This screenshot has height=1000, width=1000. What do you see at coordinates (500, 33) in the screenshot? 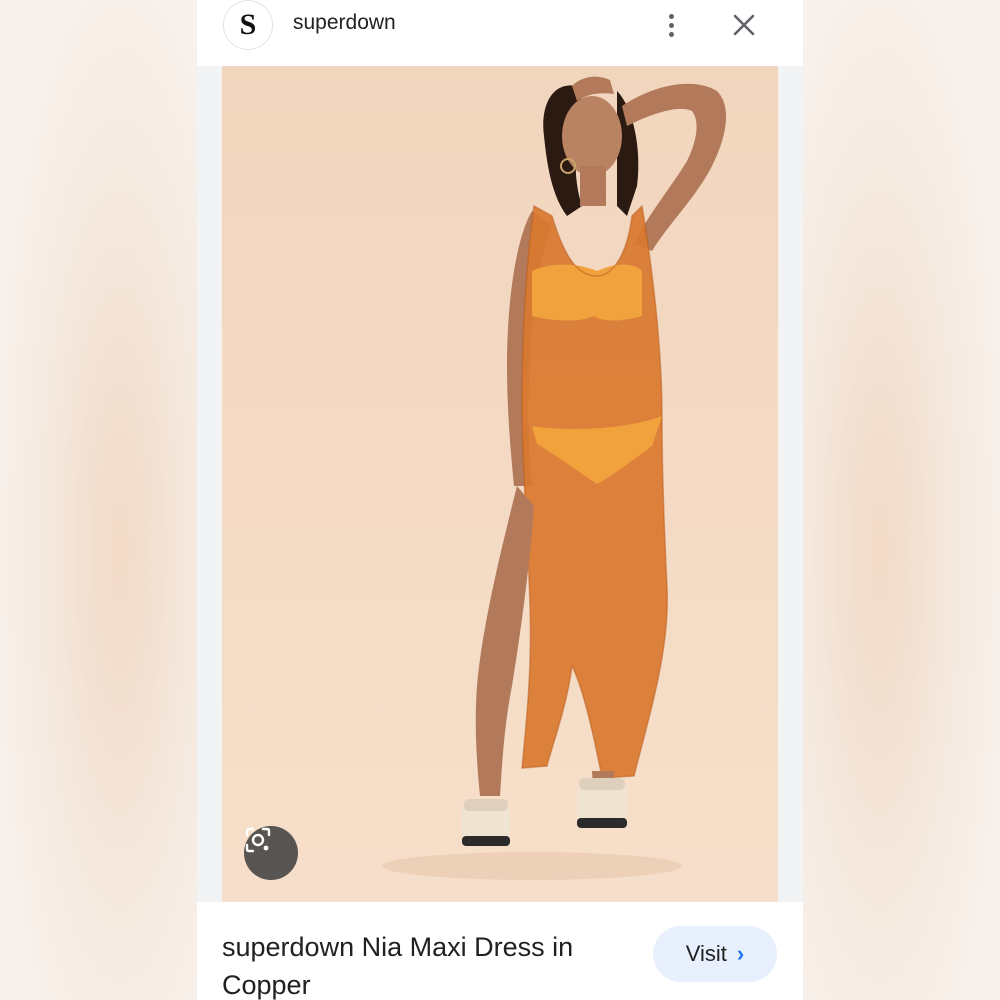
I see `preview-header: S superdown` at bounding box center [500, 33].